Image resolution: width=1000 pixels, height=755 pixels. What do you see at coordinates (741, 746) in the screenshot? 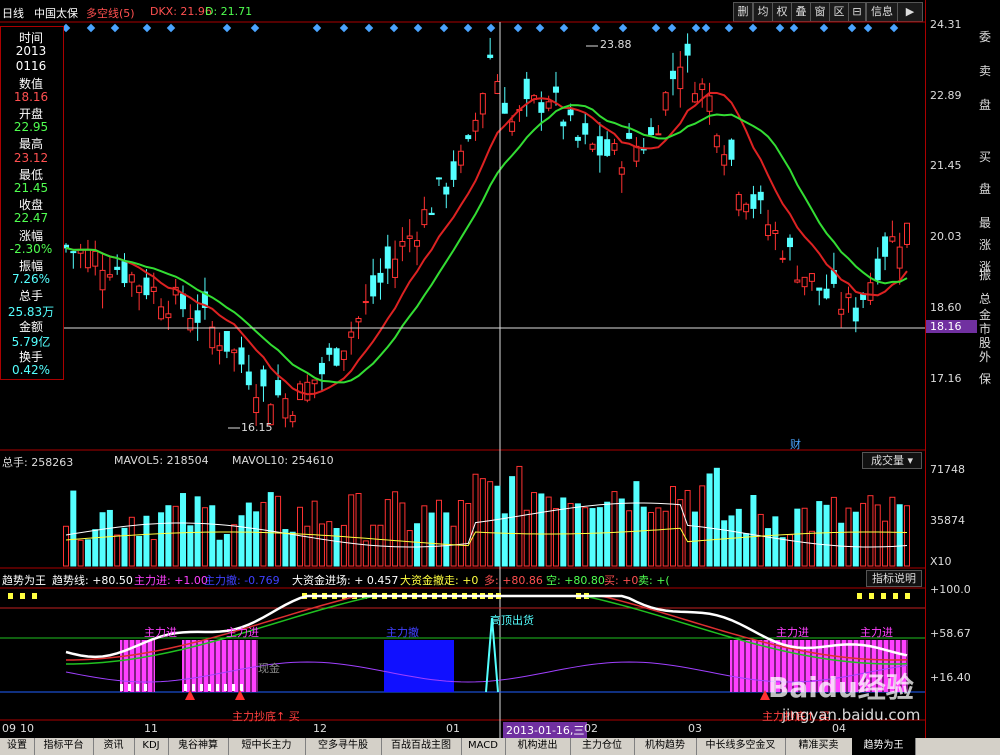
I see `indicator-tab: 中长线多空金叉` at bounding box center [741, 746].